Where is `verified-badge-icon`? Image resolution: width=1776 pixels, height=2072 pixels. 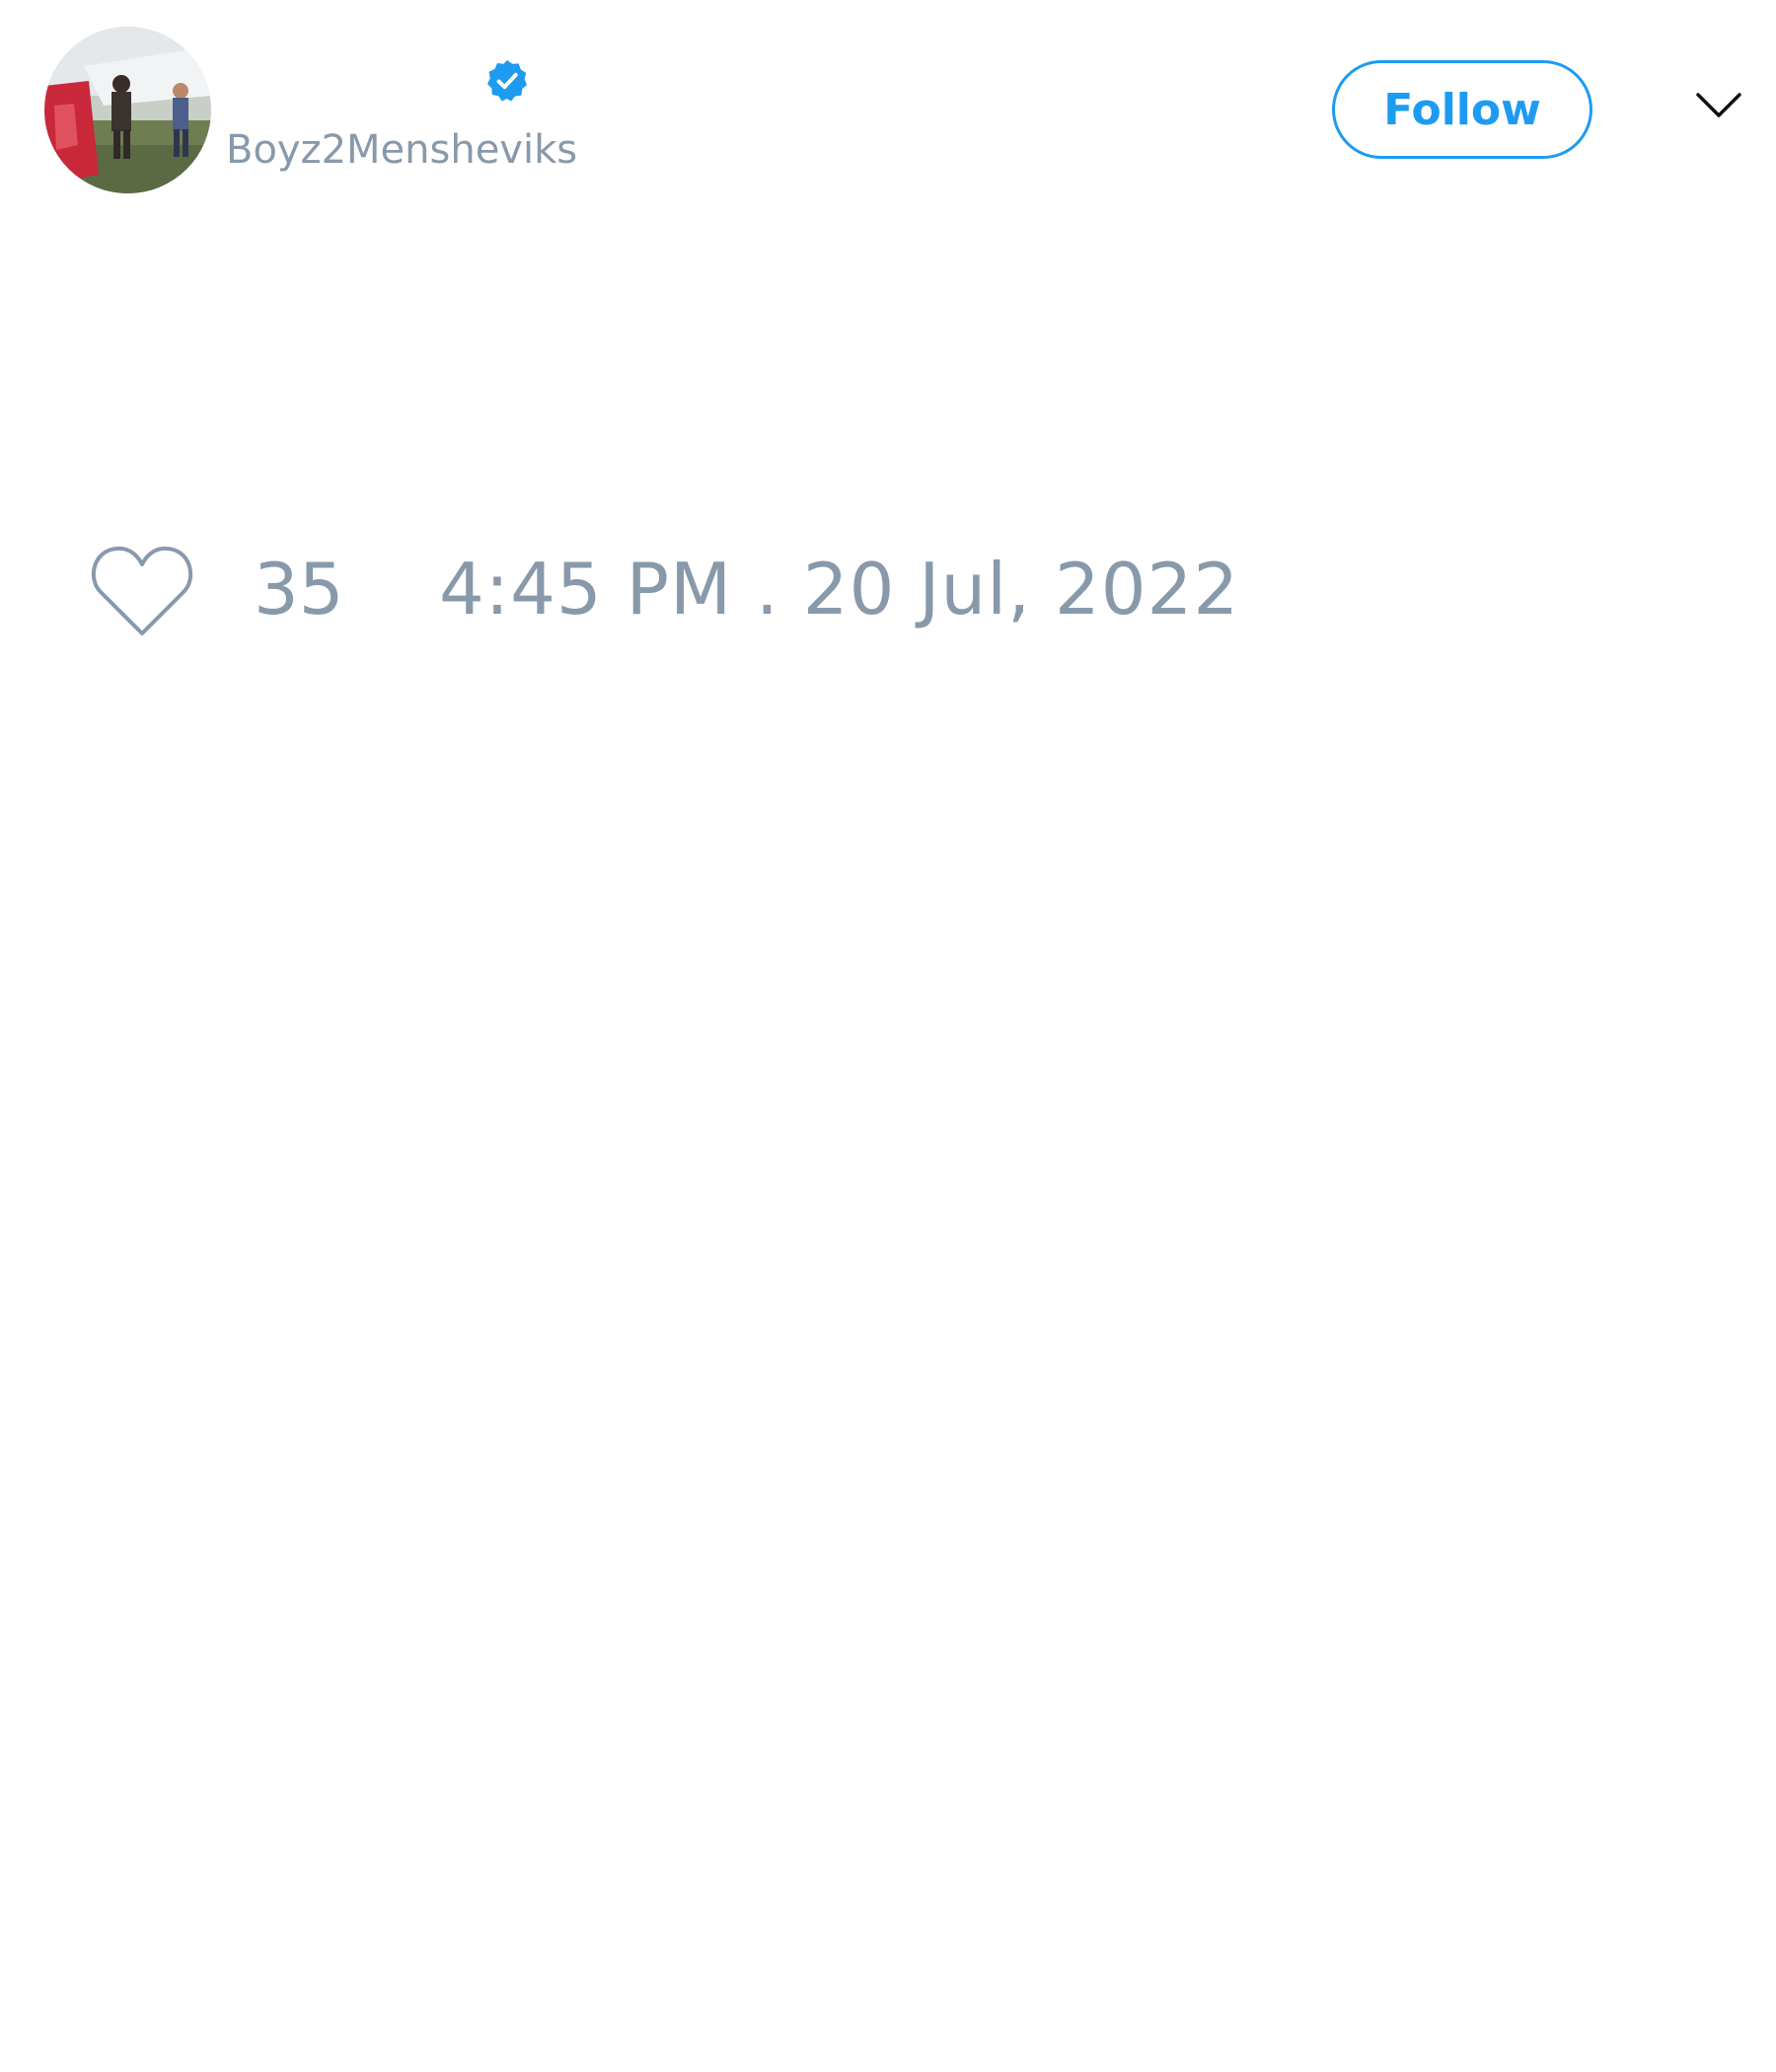 verified-badge-icon is located at coordinates (507, 81).